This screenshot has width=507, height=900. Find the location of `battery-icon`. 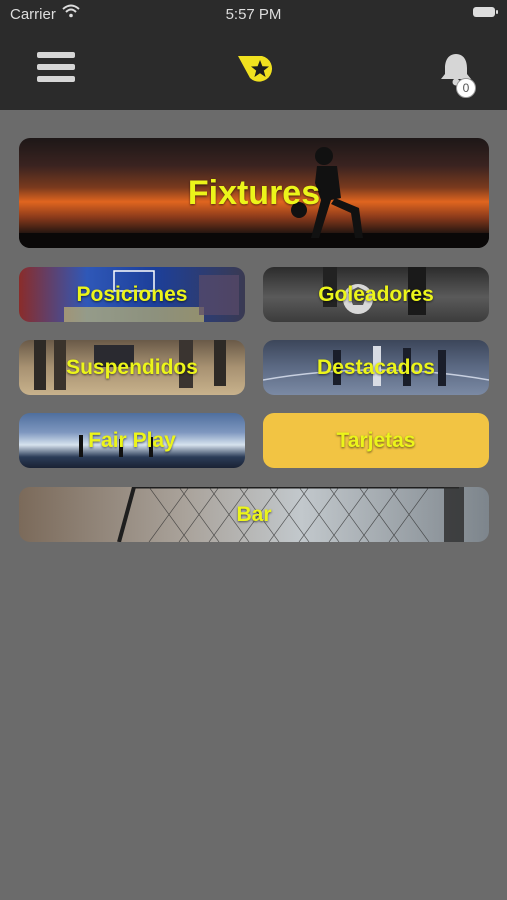

battery-icon is located at coordinates (485, 12).